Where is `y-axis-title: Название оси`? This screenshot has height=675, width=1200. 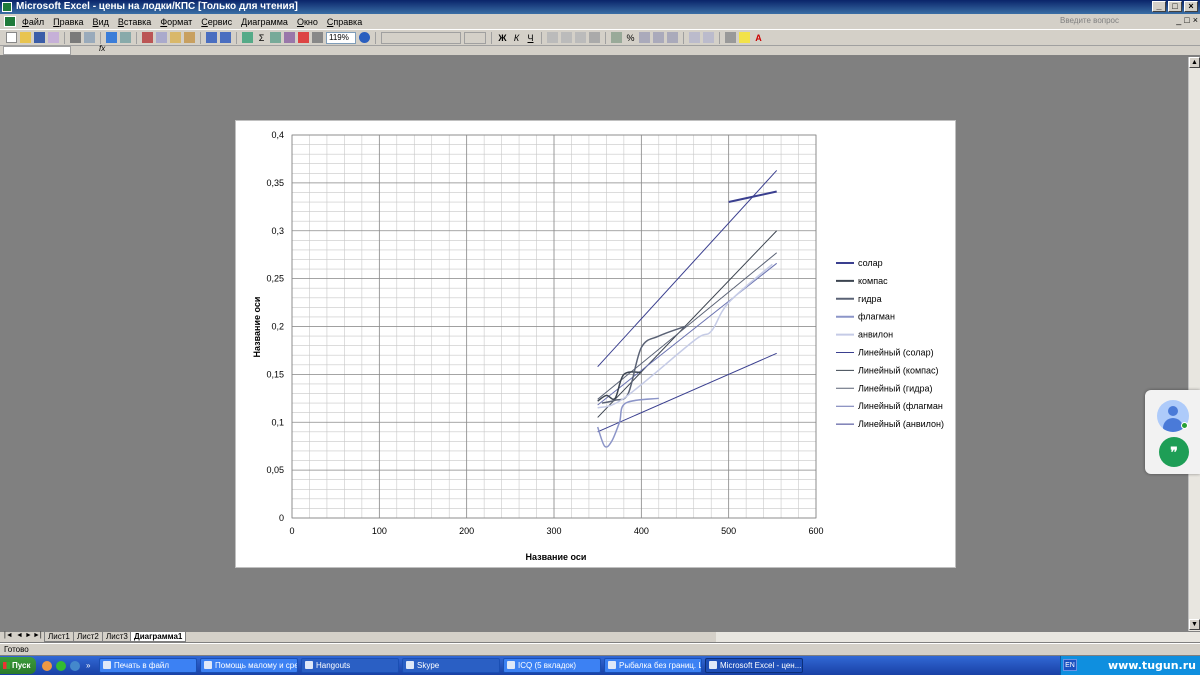
y-axis-title: Название оси is located at coordinates (257, 327).